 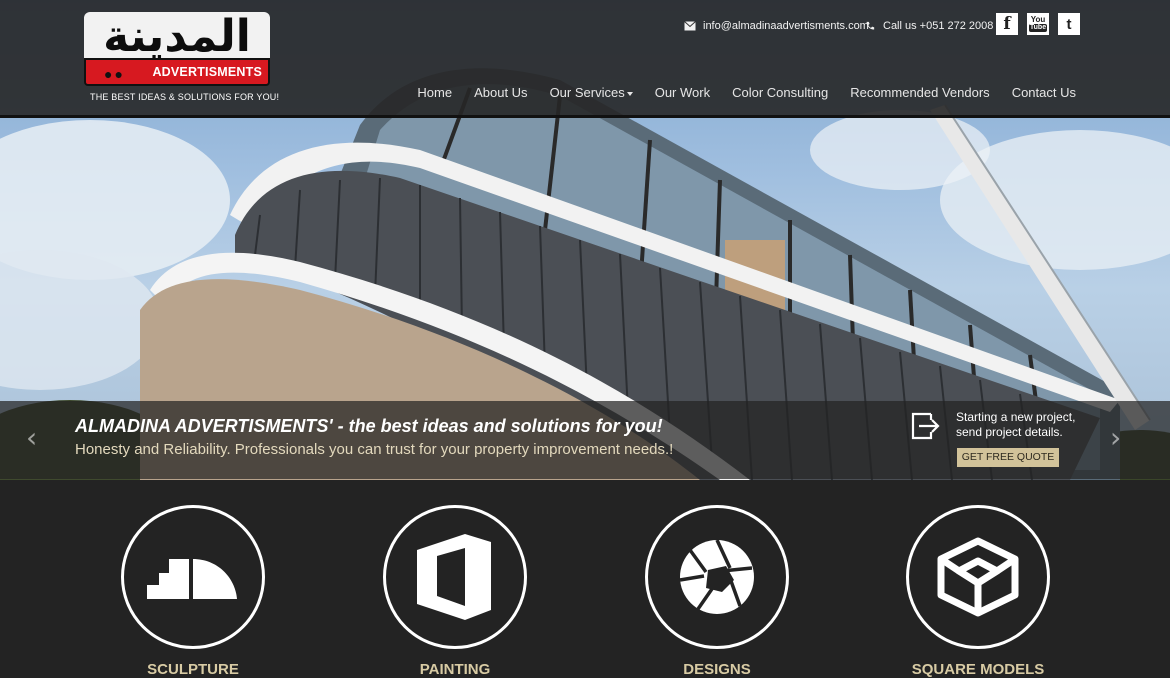 What do you see at coordinates (1038, 19) in the screenshot?
I see `youtube-you-text: You` at bounding box center [1038, 19].